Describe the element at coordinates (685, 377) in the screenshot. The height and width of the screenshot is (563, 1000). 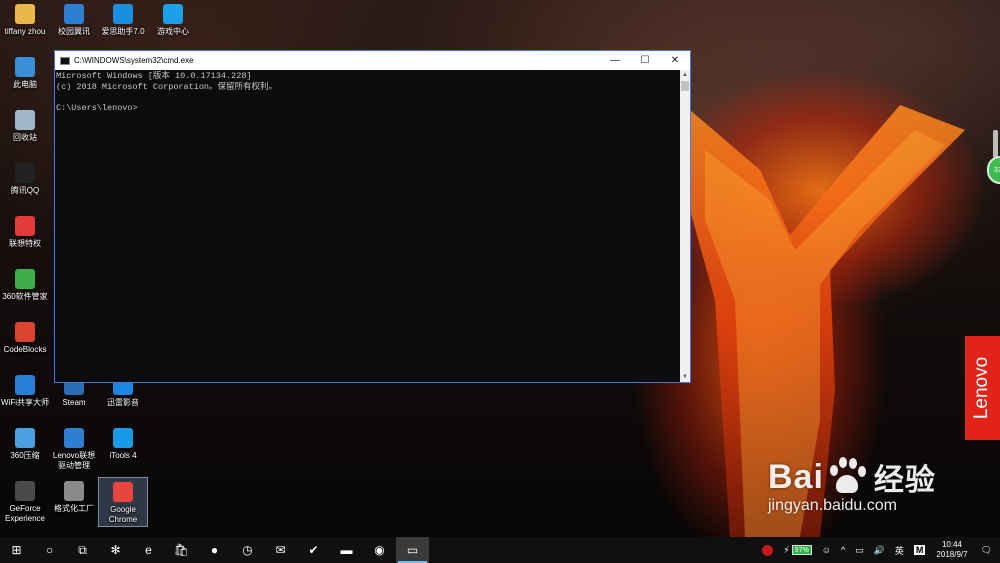
I see `scroll-down-arrow-icon: ▼` at that location.